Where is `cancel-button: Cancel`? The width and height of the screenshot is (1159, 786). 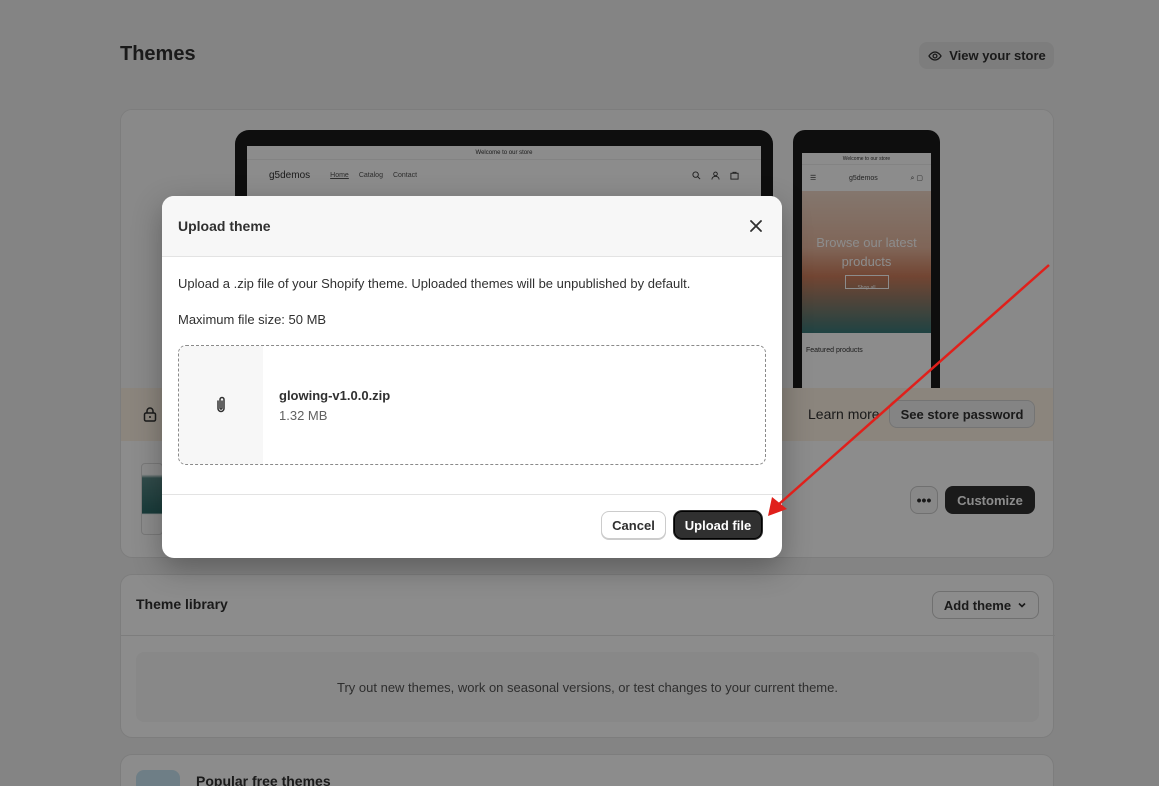
cancel-button: Cancel is located at coordinates (633, 525).